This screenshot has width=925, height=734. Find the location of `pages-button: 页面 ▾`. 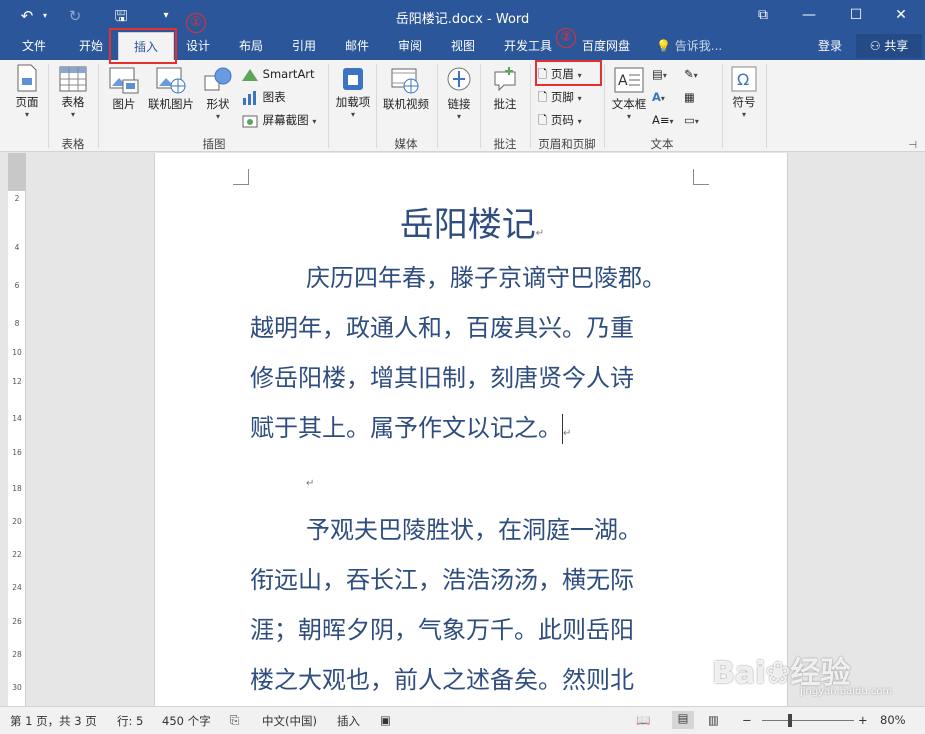

pages-button: 页面 ▾ is located at coordinates (27, 91).